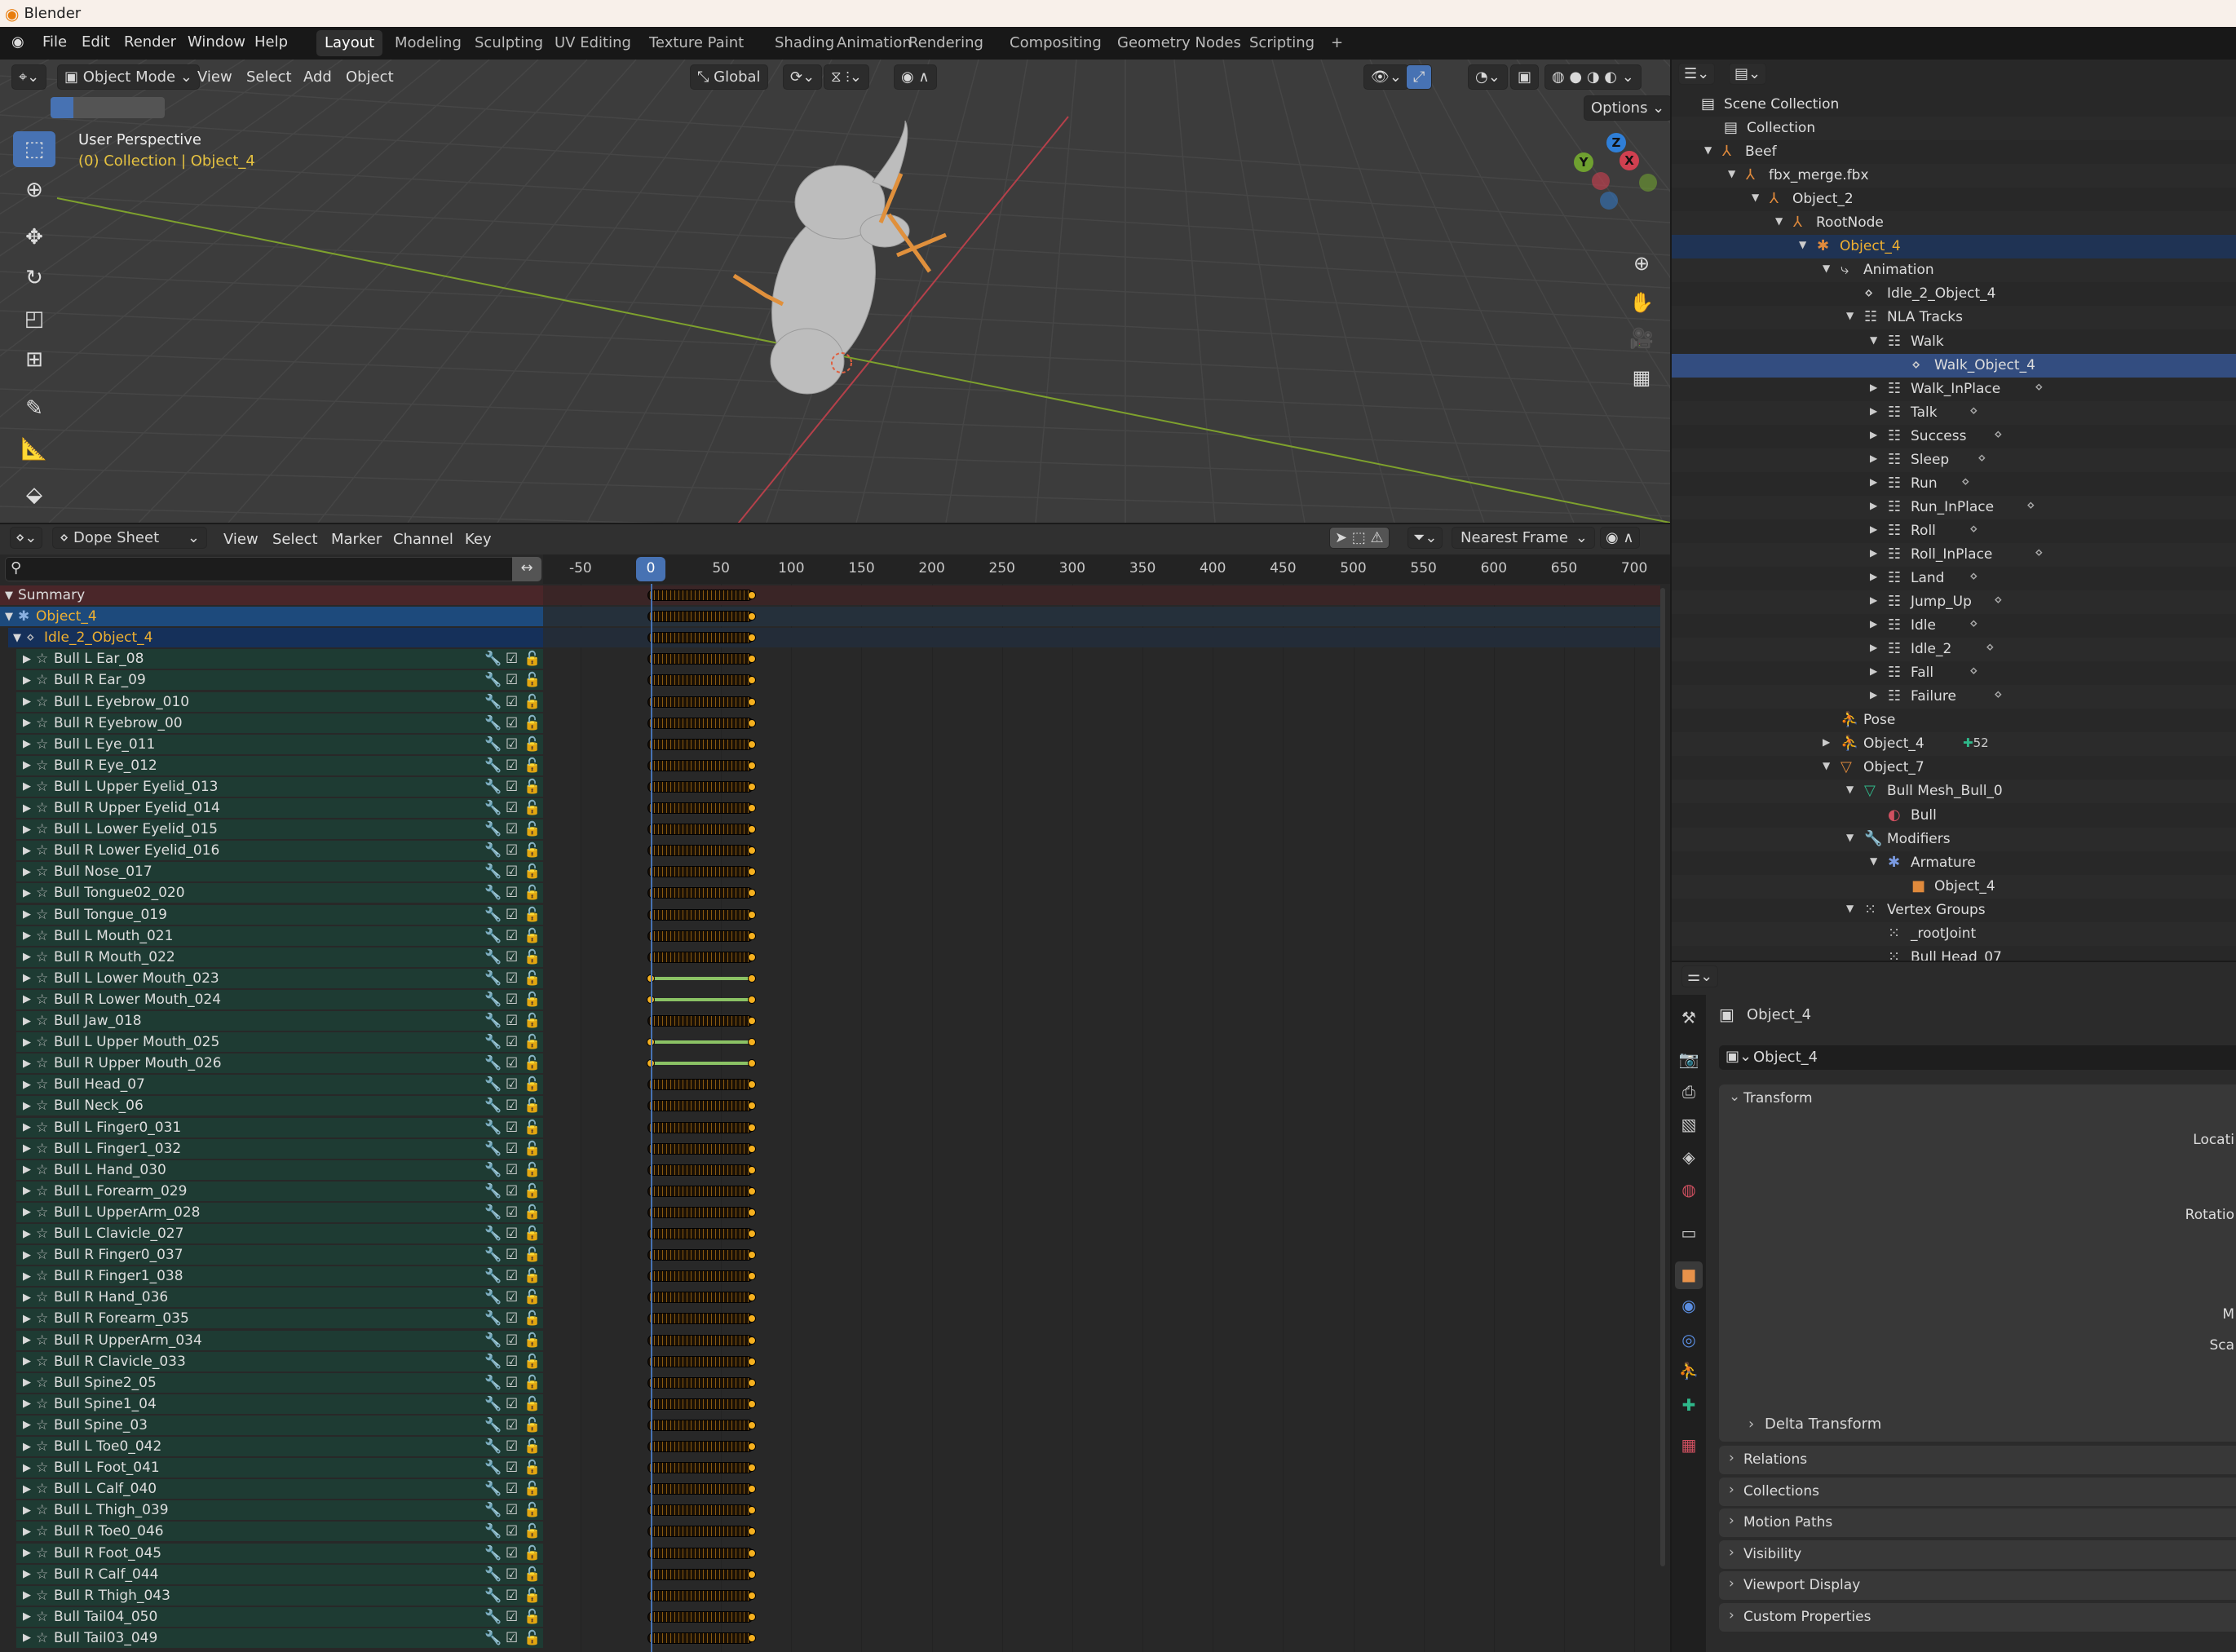 The height and width of the screenshot is (1652, 2236). What do you see at coordinates (1748, 74) in the screenshot?
I see `display-mode-dropdown: ▤⌄` at bounding box center [1748, 74].